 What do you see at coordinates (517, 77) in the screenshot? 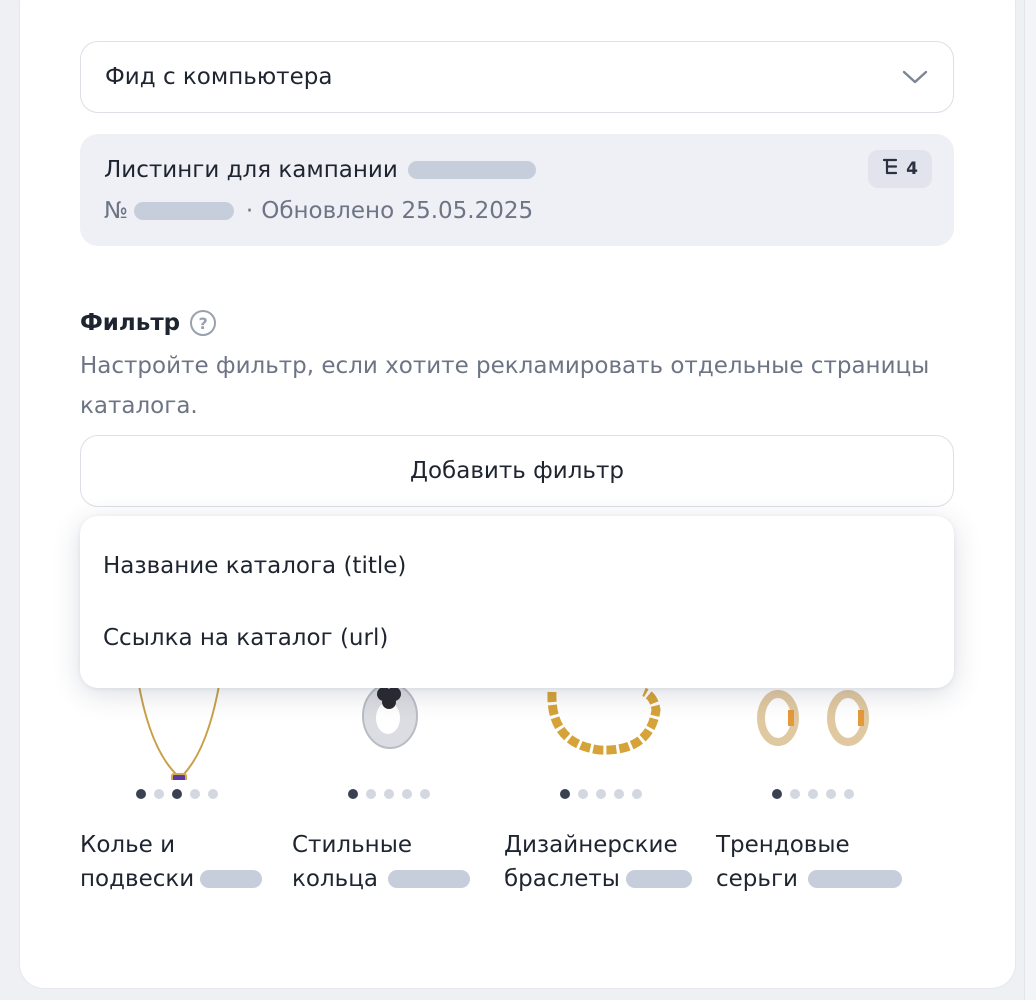
I see `feed-source-select: Фид с компьютера` at bounding box center [517, 77].